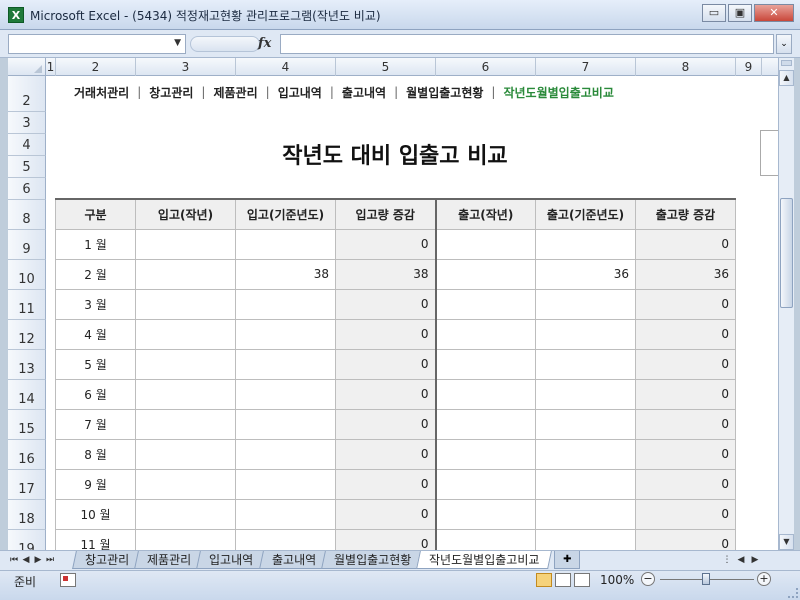 This screenshot has height=600, width=800. What do you see at coordinates (784, 44) in the screenshot?
I see `expand-formula-bar-button: ⌄` at bounding box center [784, 44].